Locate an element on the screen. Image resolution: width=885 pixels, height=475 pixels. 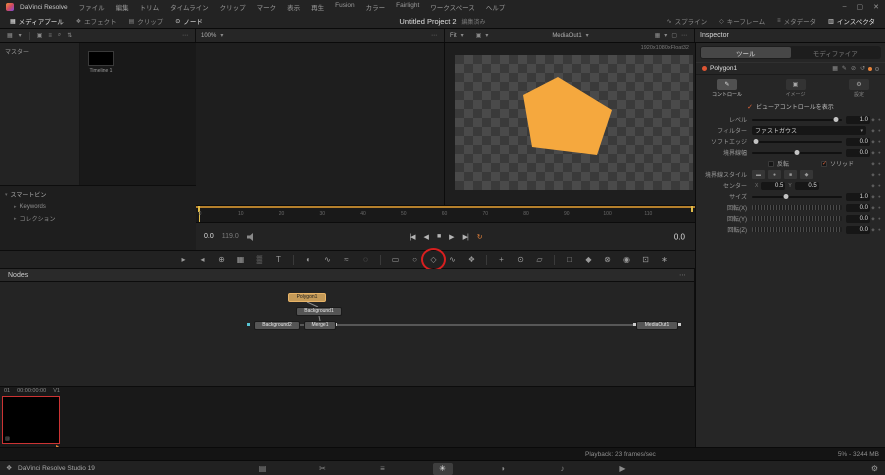
smart-bin-item: ▸ Keywords is located at coordinates (98, 206).